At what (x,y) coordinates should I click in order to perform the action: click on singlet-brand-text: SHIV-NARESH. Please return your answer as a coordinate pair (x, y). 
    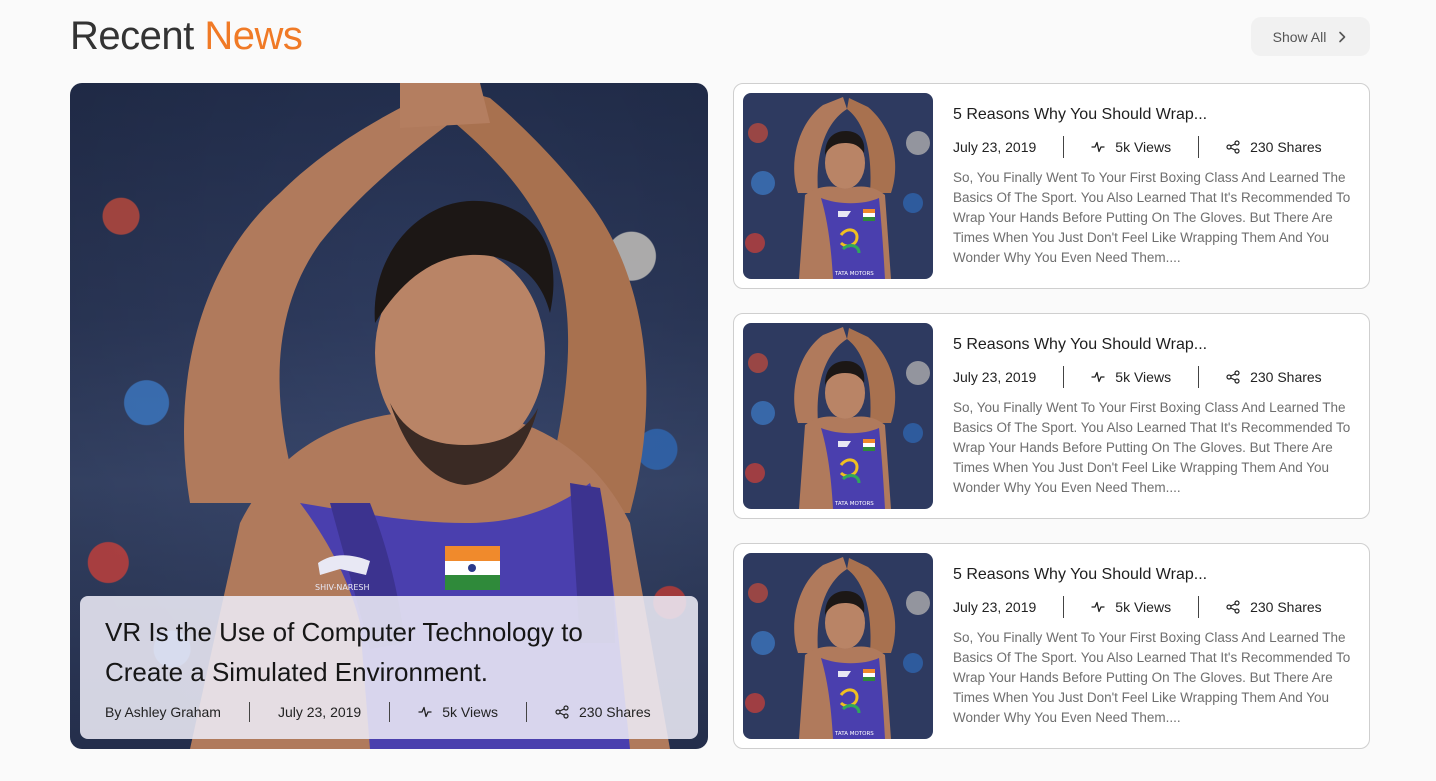
    Looking at the image, I should click on (342, 587).